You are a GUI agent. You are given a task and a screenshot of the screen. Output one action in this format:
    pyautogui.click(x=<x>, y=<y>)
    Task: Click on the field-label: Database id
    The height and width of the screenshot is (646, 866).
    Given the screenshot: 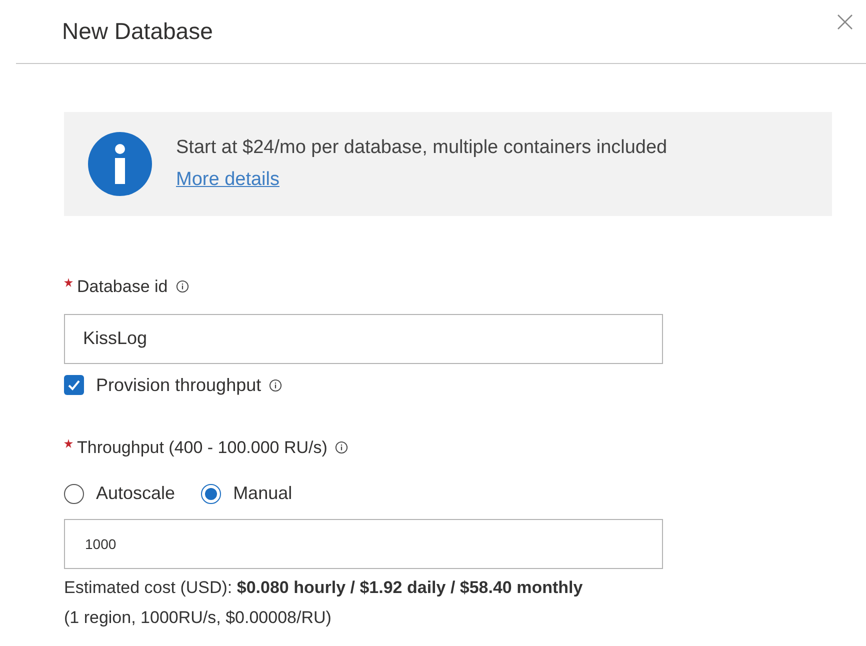 What is the action you would take?
    pyautogui.click(x=122, y=287)
    